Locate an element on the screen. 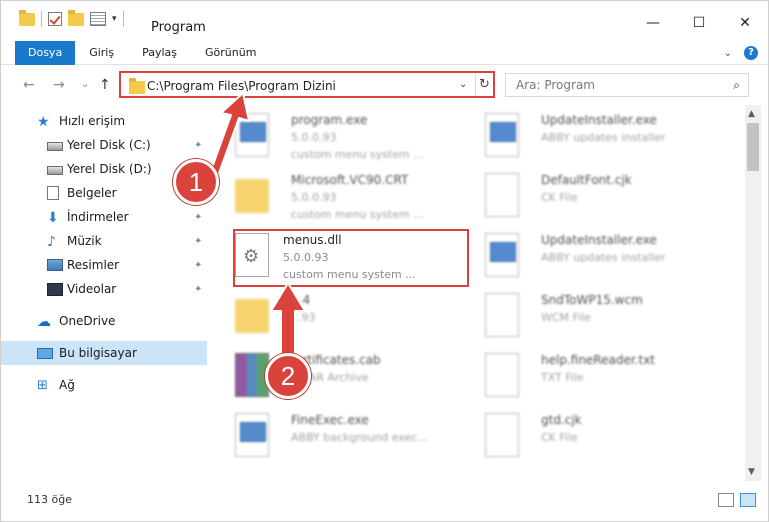  network-icon: ⊞ is located at coordinates (42, 385).